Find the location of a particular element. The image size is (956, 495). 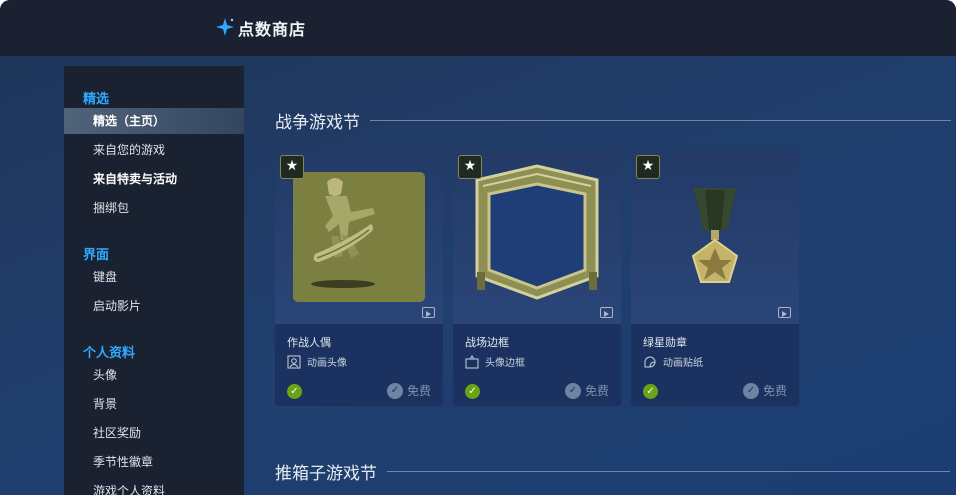

section-header-war-games: 战争游戏节 is located at coordinates (613, 120).